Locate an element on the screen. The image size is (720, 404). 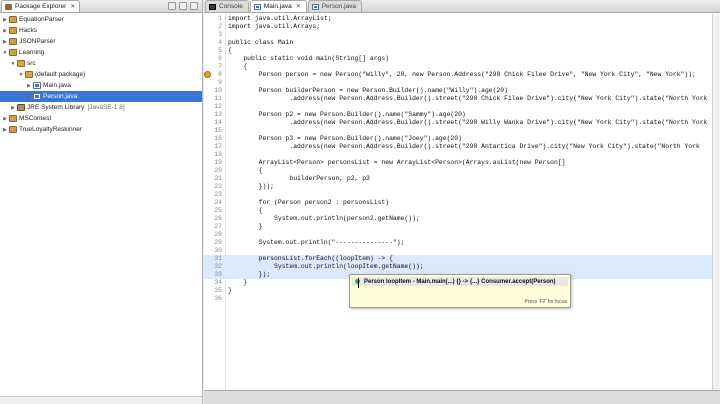
code-text: personsList.forEach((loopItem) -> { is located at coordinates (310, 258).